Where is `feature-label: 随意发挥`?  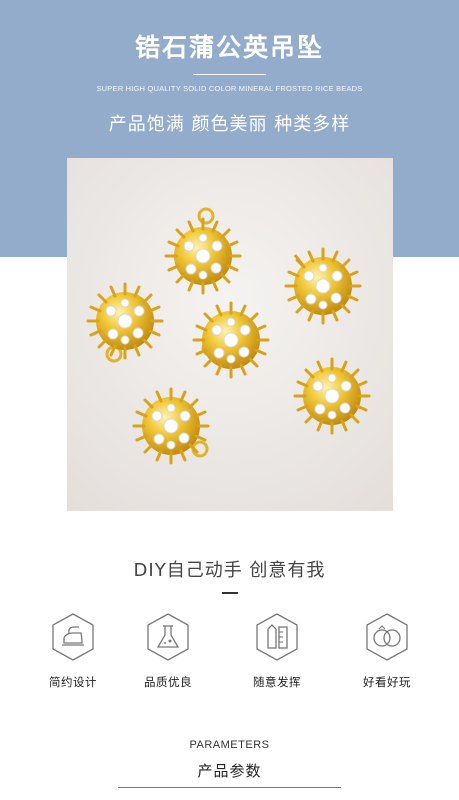 feature-label: 随意发挥 is located at coordinates (277, 682).